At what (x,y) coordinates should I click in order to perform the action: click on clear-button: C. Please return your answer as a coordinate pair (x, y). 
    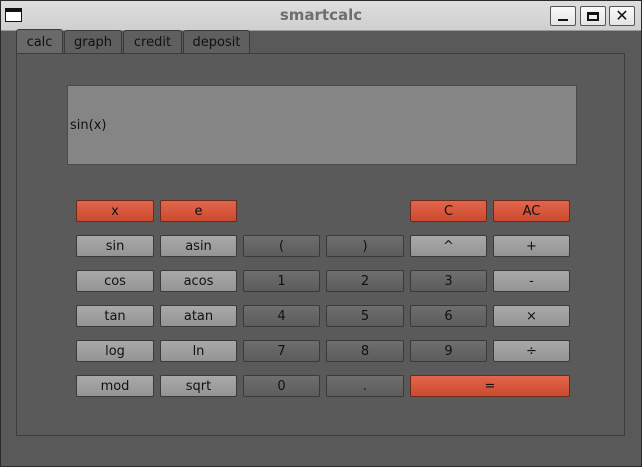
    Looking at the image, I should click on (448, 211).